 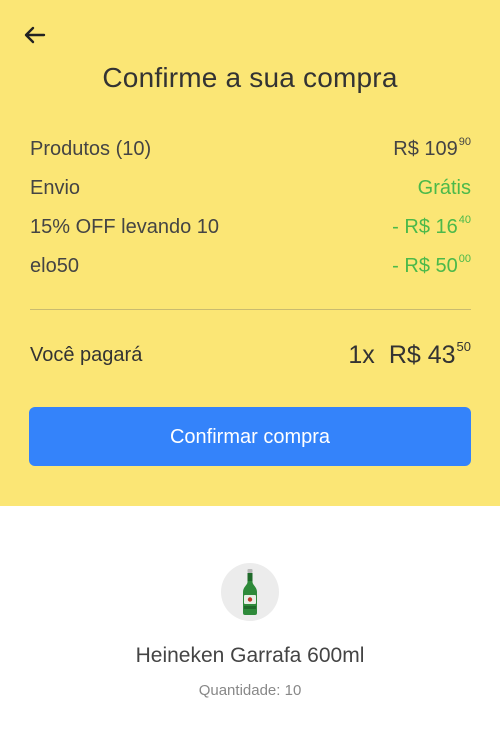 I want to click on arrow-left-icon, so click(x=35, y=35).